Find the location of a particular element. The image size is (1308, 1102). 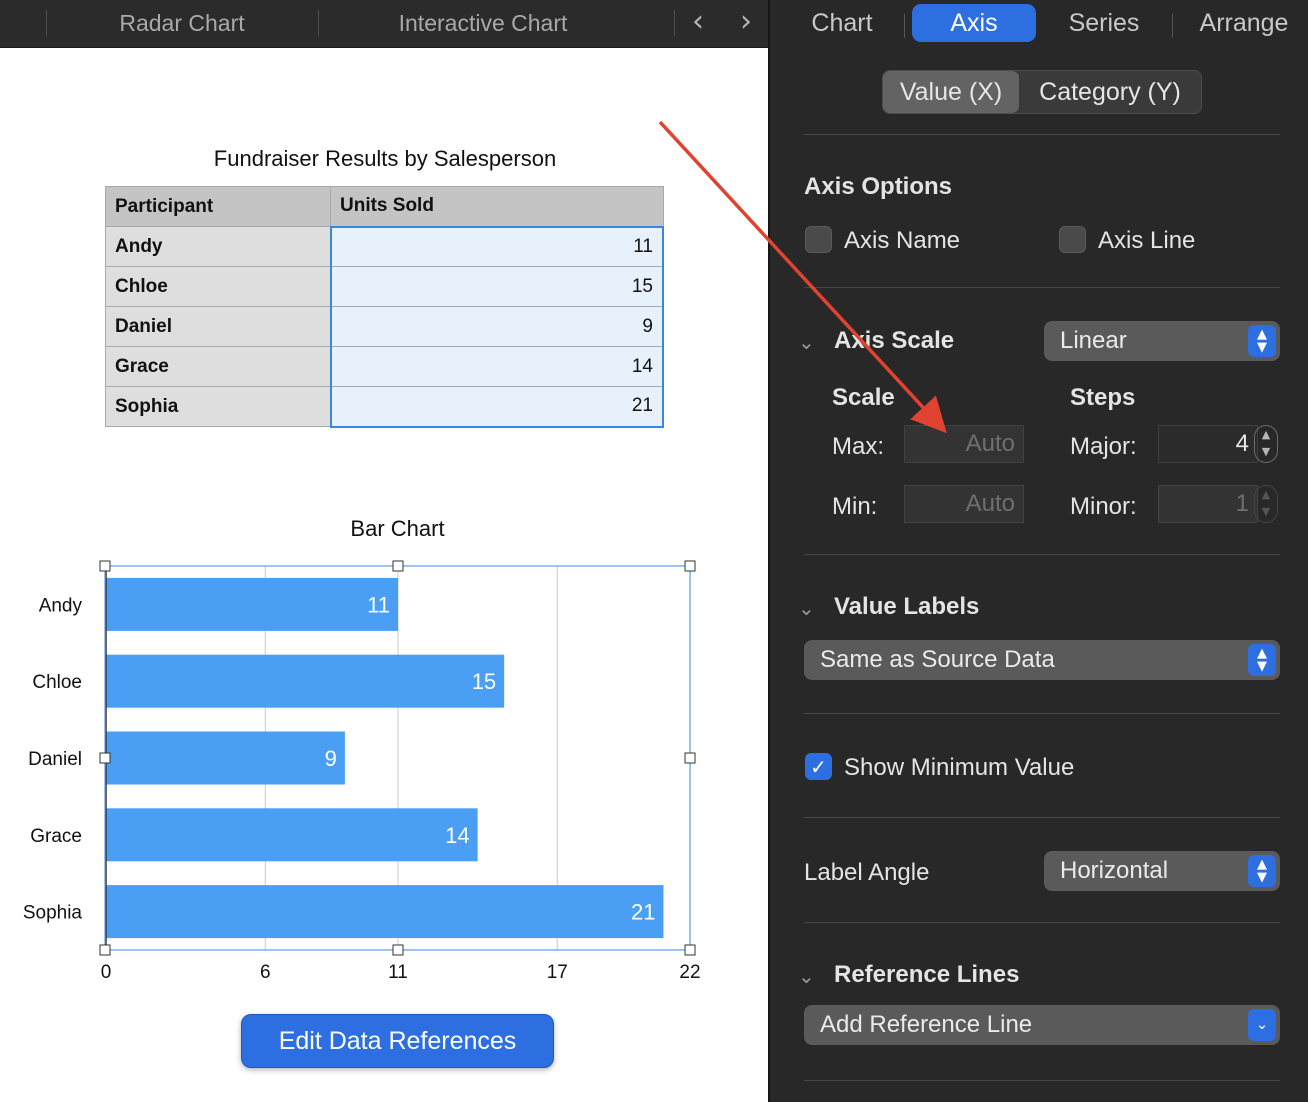

chevron-left-icon: ‹ is located at coordinates (698, 23).